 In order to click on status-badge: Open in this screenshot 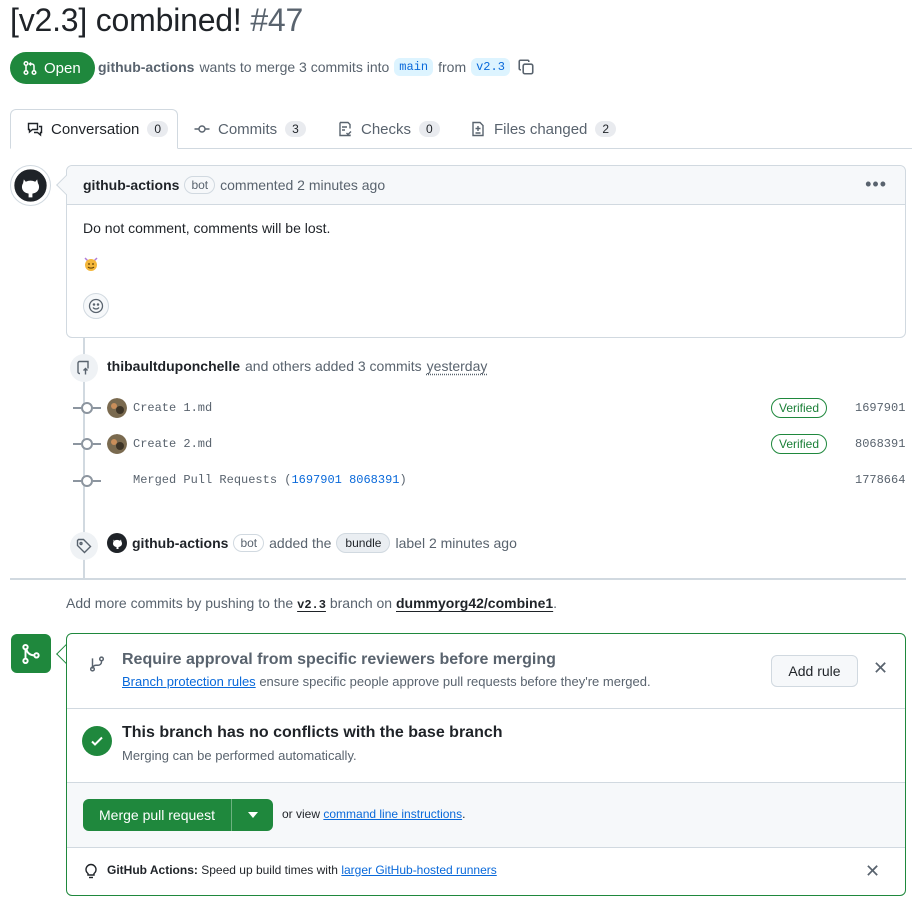, I will do `click(52, 68)`.